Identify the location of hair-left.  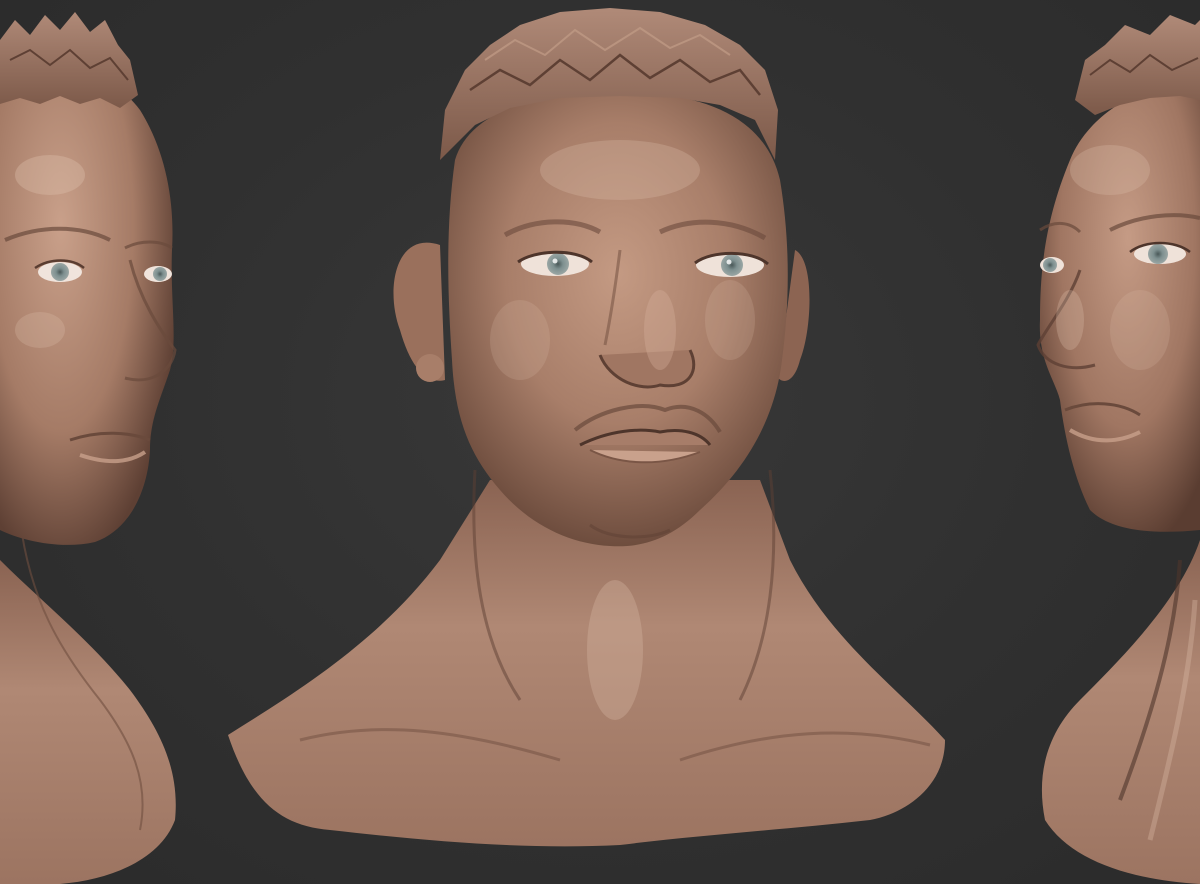
(69, 60).